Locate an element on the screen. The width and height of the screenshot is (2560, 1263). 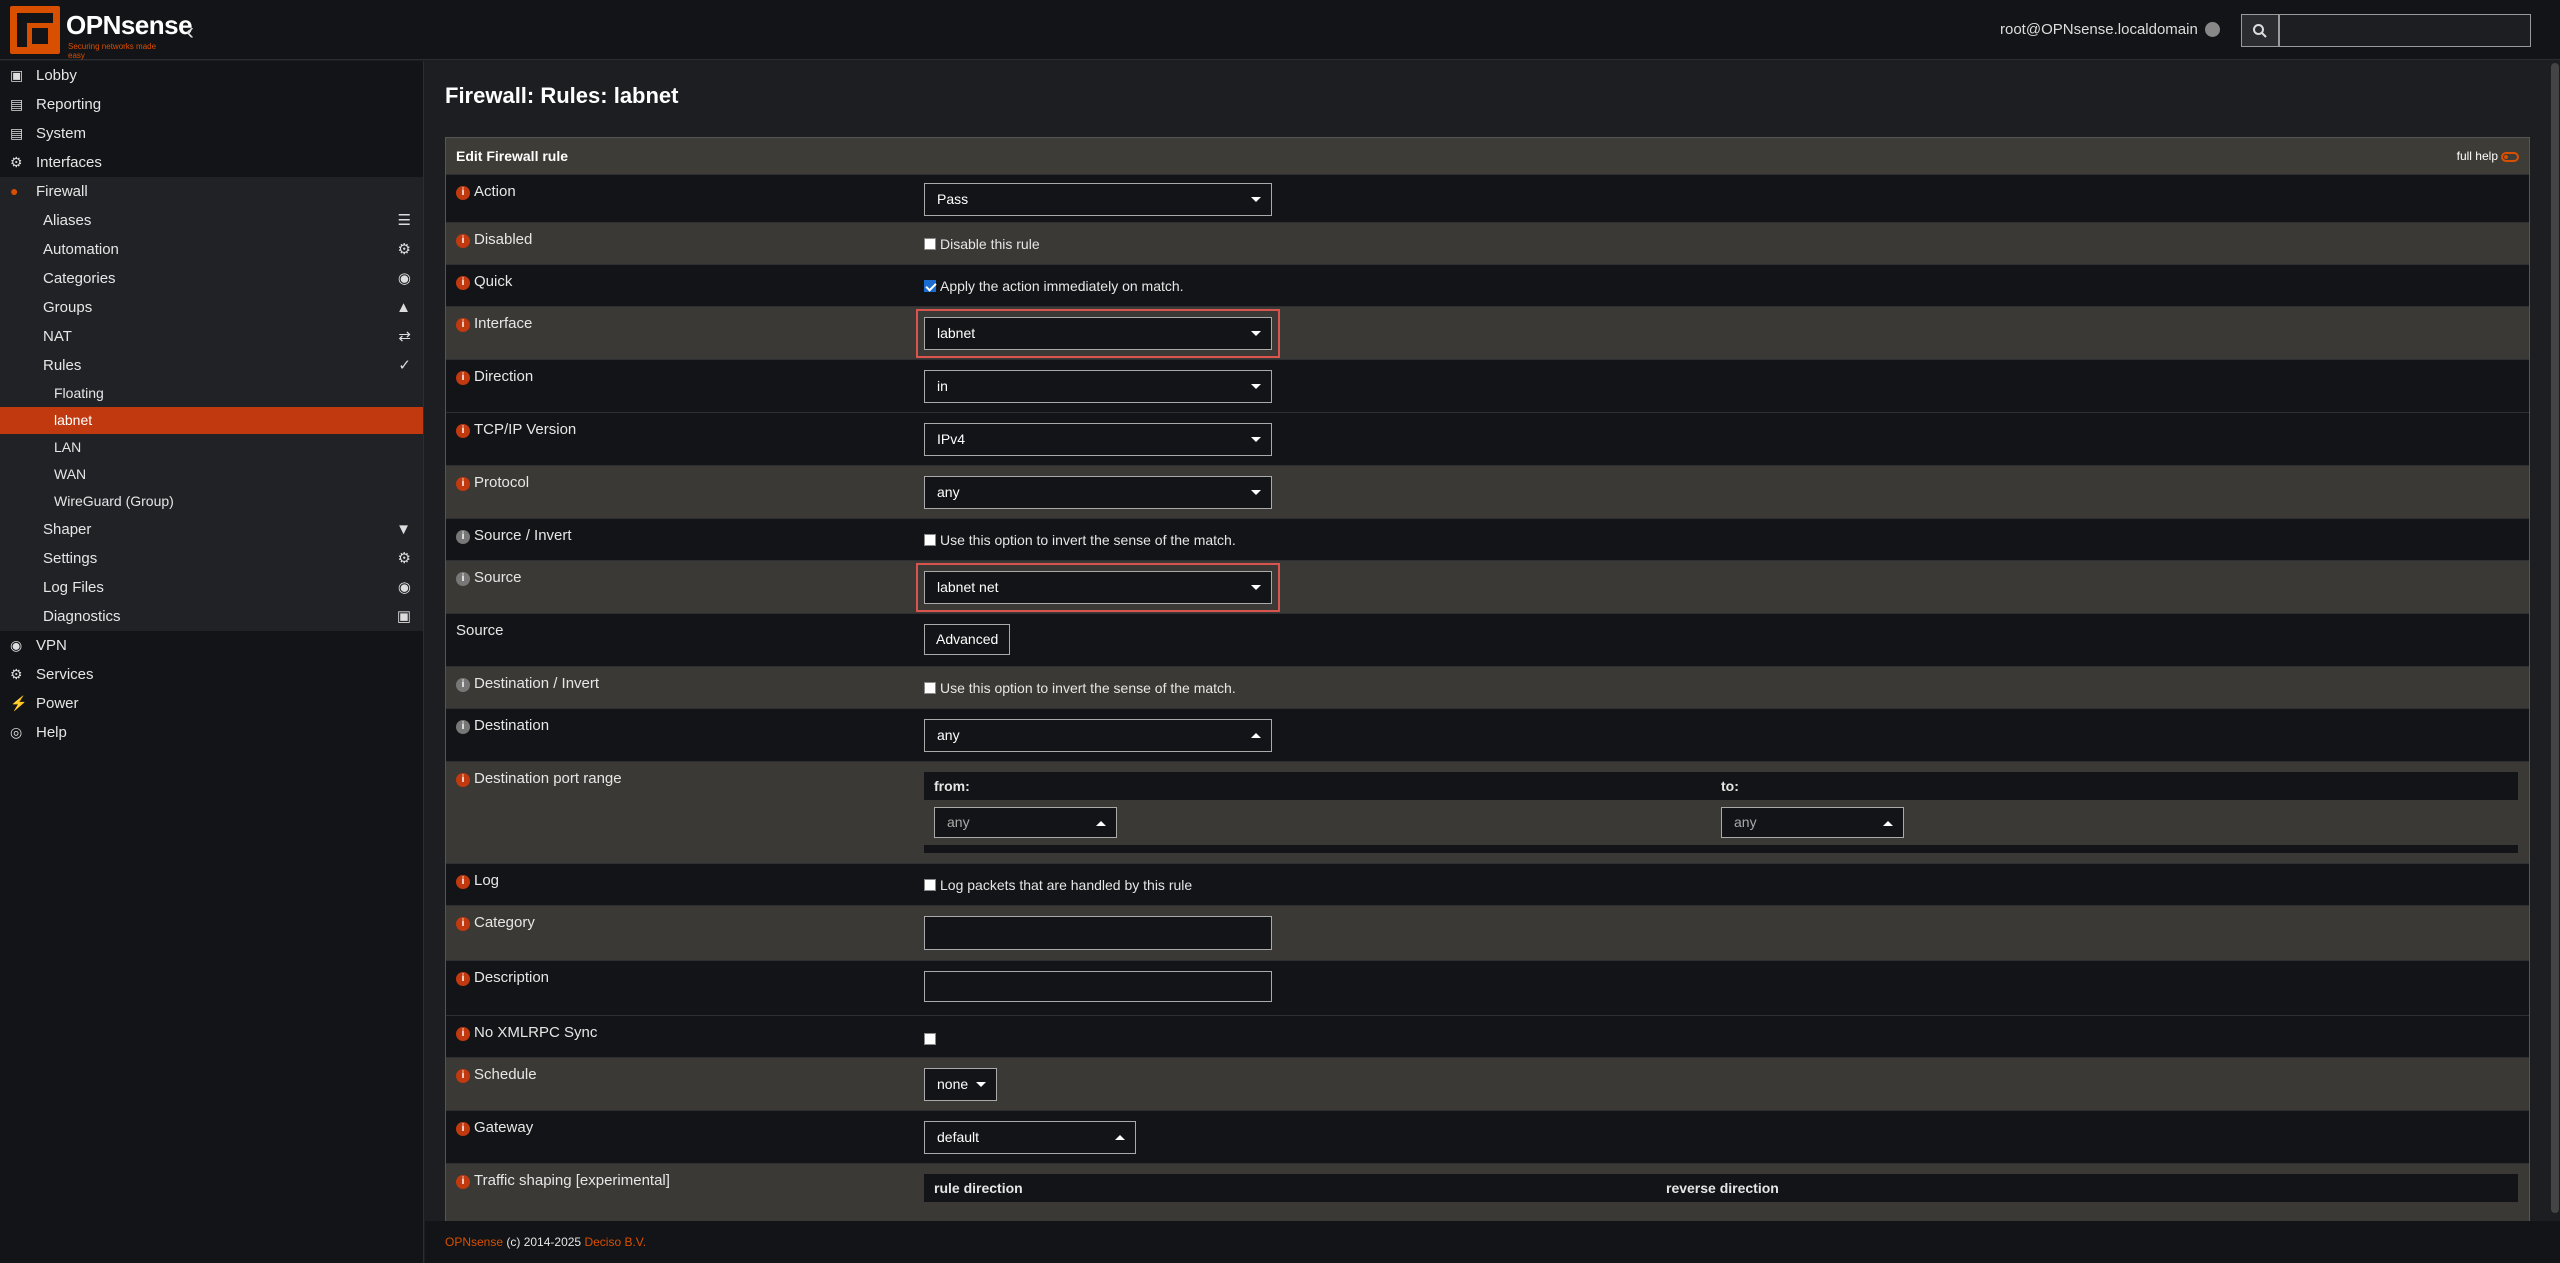
nav-interfaces: ⚙ Interfaces is located at coordinates (211, 162).